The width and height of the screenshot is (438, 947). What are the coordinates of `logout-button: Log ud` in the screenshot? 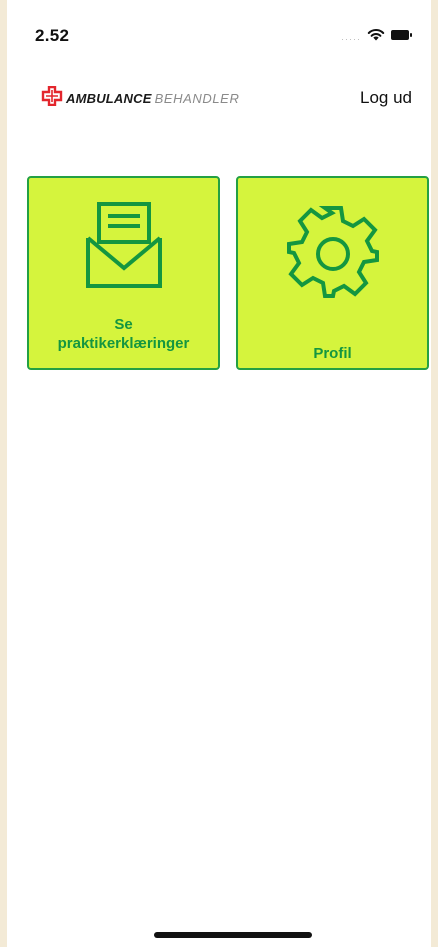 It's located at (386, 98).